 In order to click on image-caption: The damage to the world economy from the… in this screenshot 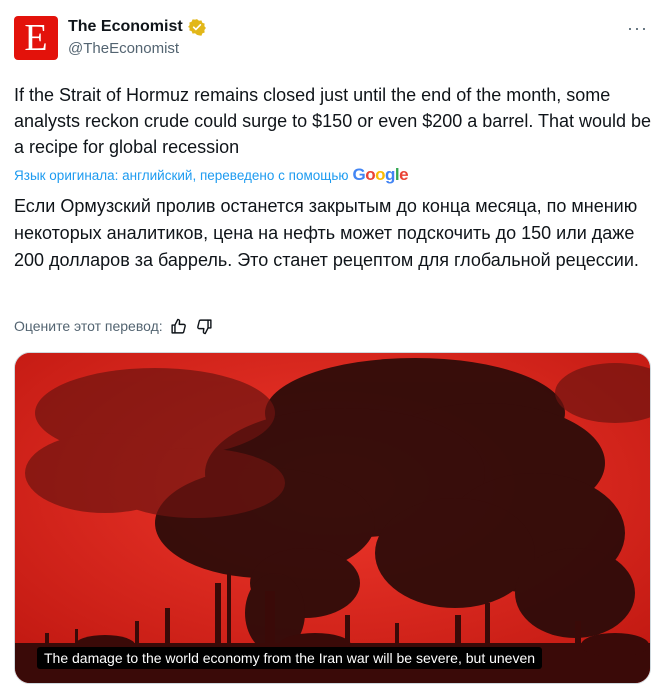, I will do `click(290, 658)`.